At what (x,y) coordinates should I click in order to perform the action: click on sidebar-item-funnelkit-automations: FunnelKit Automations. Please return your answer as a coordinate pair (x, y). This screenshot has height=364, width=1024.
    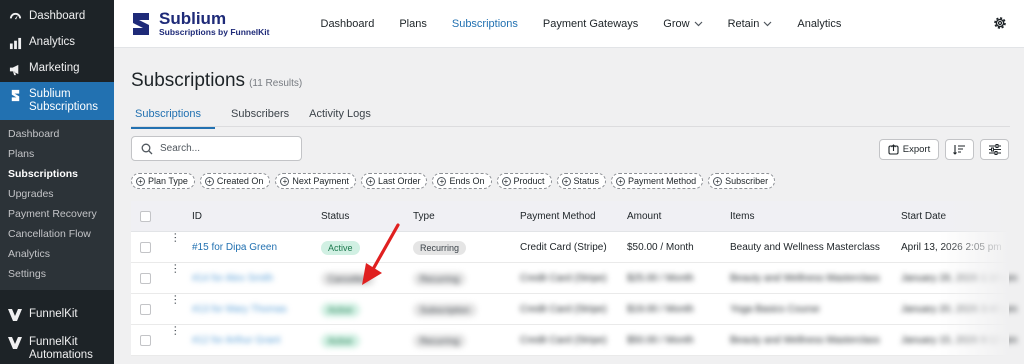
    Looking at the image, I should click on (57, 346).